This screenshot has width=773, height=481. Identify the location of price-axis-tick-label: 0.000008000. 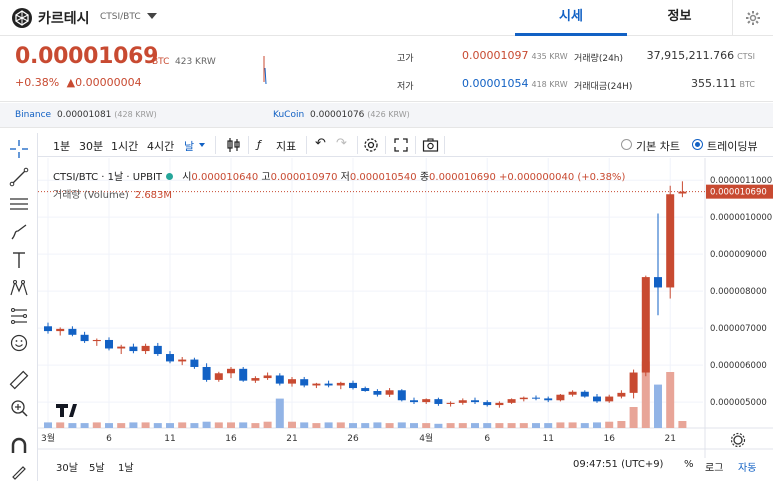
(738, 292).